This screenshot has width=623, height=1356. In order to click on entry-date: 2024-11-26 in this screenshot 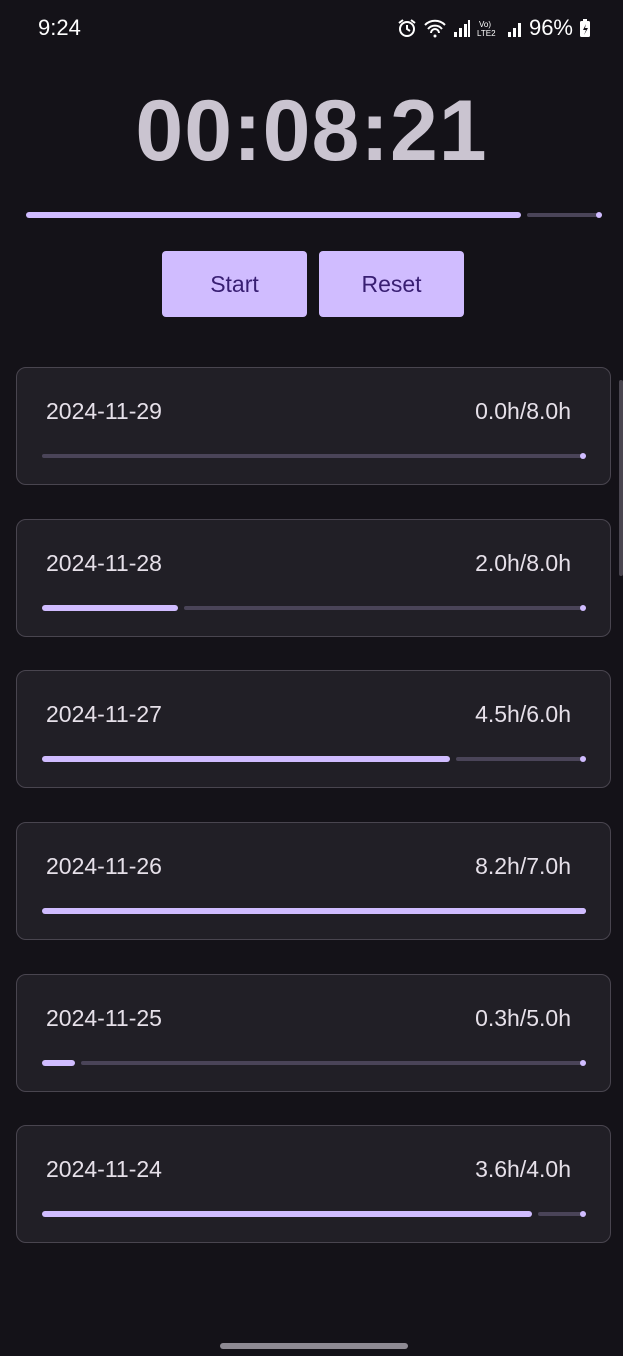, I will do `click(104, 866)`.